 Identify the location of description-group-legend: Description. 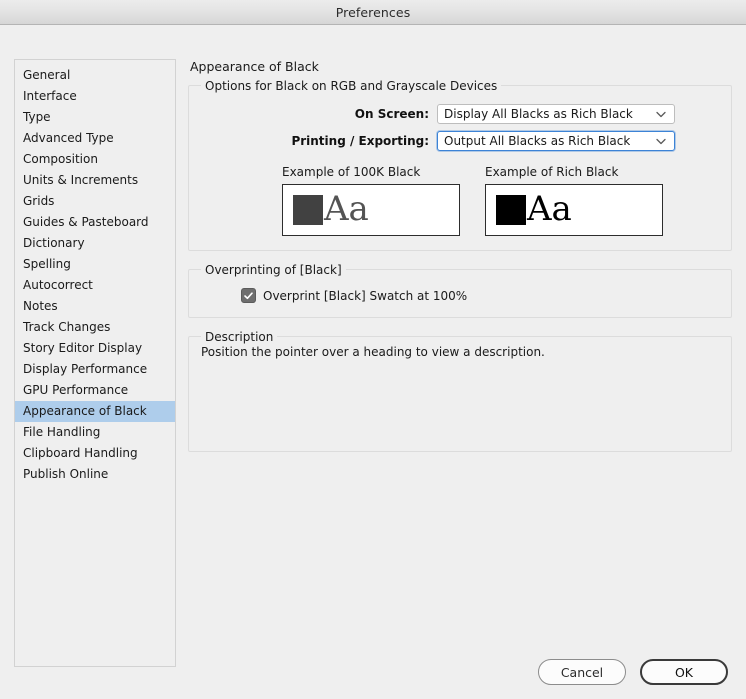
(239, 337).